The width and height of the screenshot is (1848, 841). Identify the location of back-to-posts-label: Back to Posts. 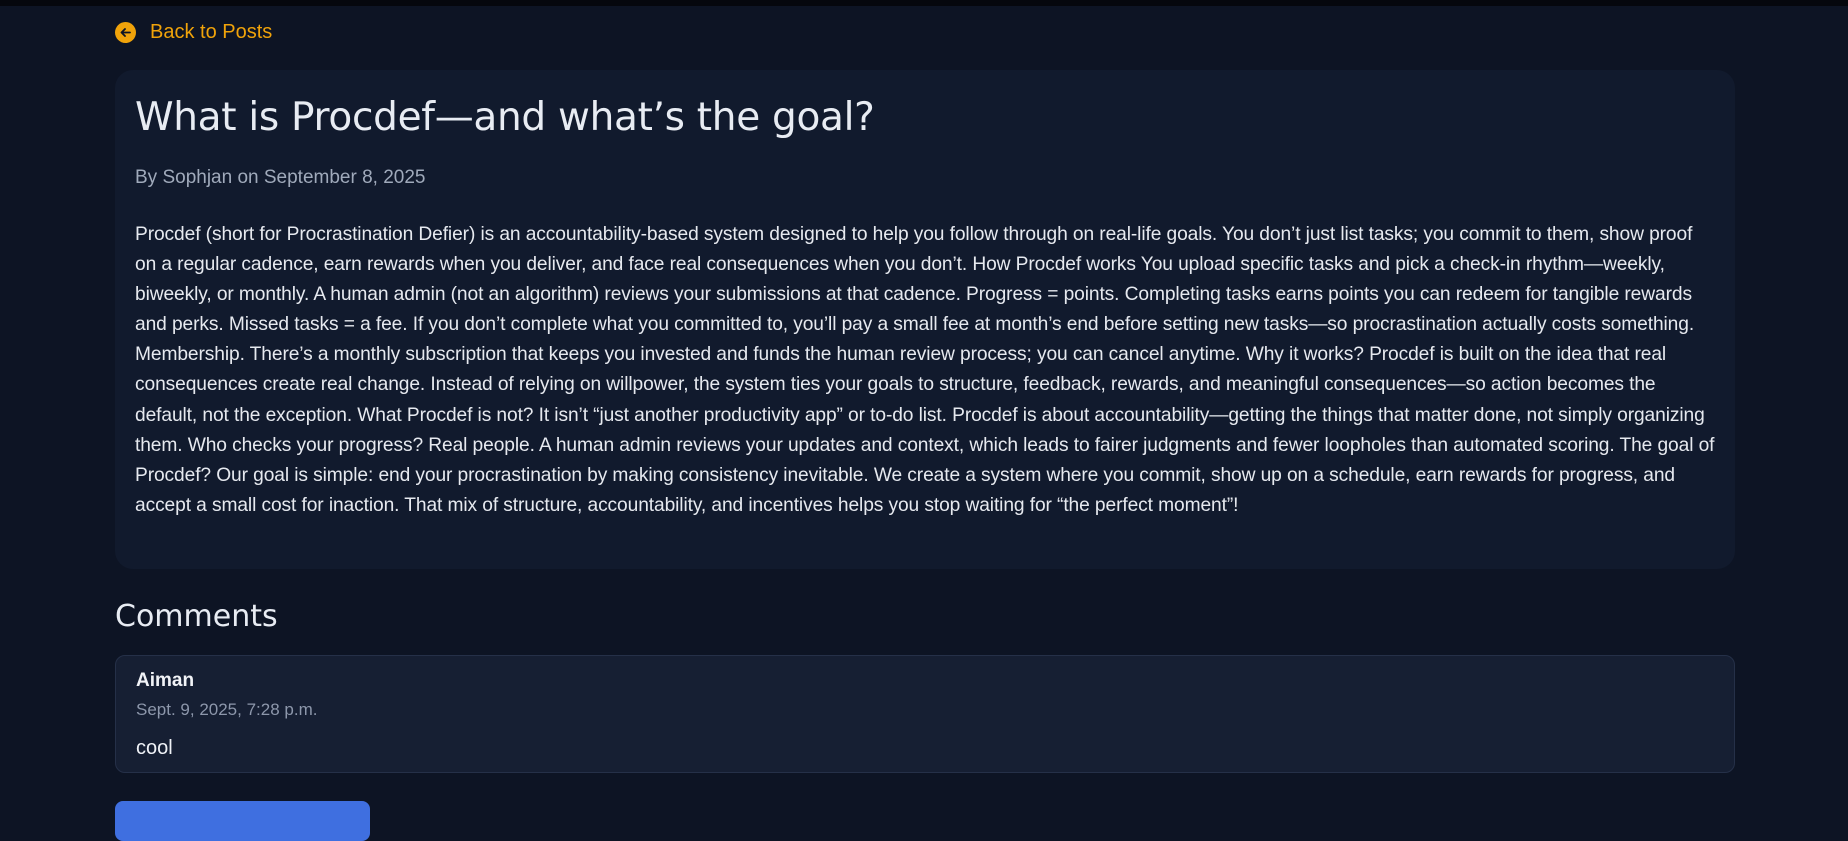
(211, 32).